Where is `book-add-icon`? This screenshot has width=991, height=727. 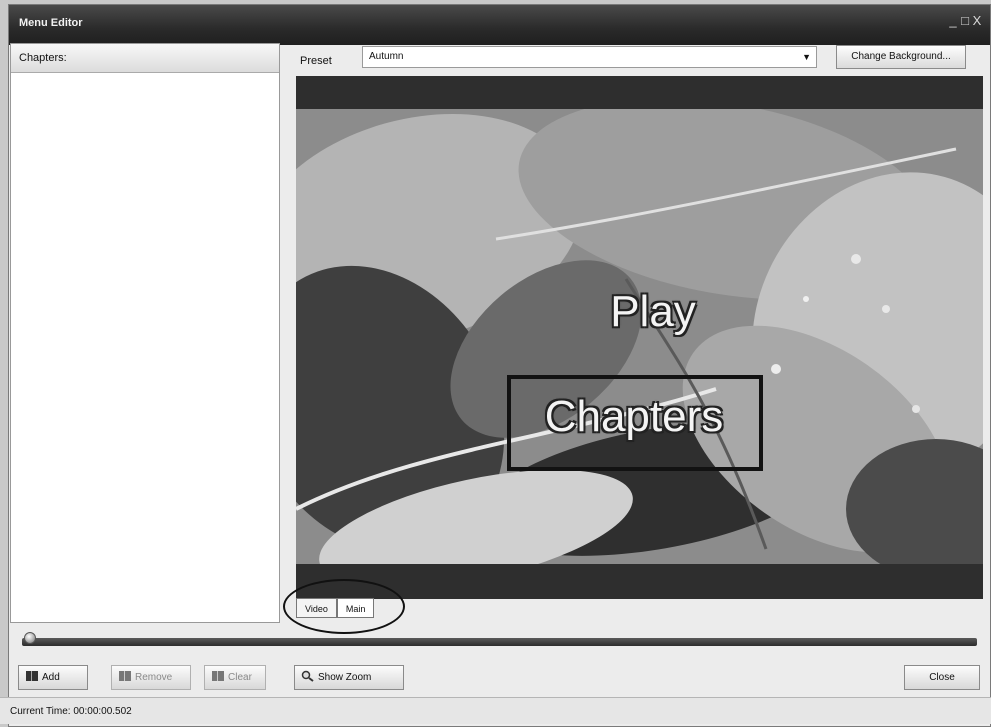 book-add-icon is located at coordinates (32, 676).